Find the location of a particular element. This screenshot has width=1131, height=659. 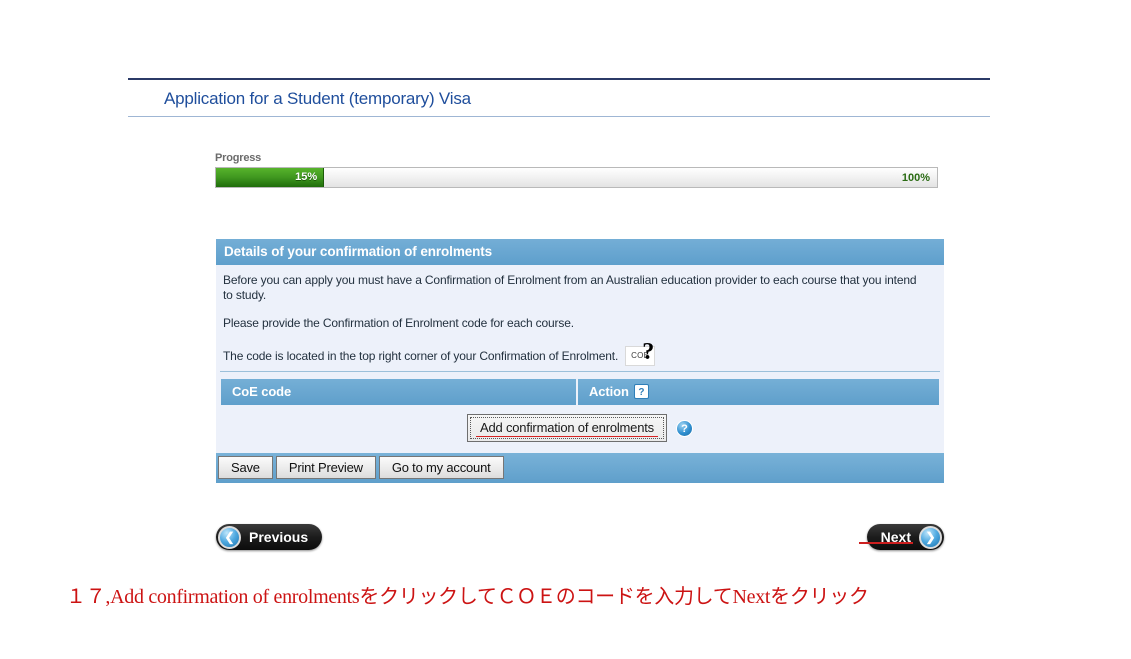

wizard-navigation: ❮ Previous Next ❯ is located at coordinates (580, 539).